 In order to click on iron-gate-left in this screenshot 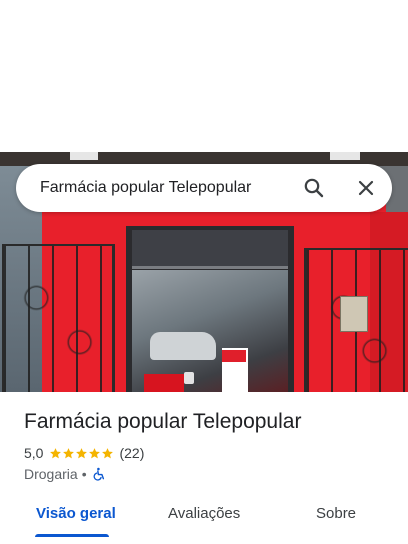, I will do `click(58, 318)`.